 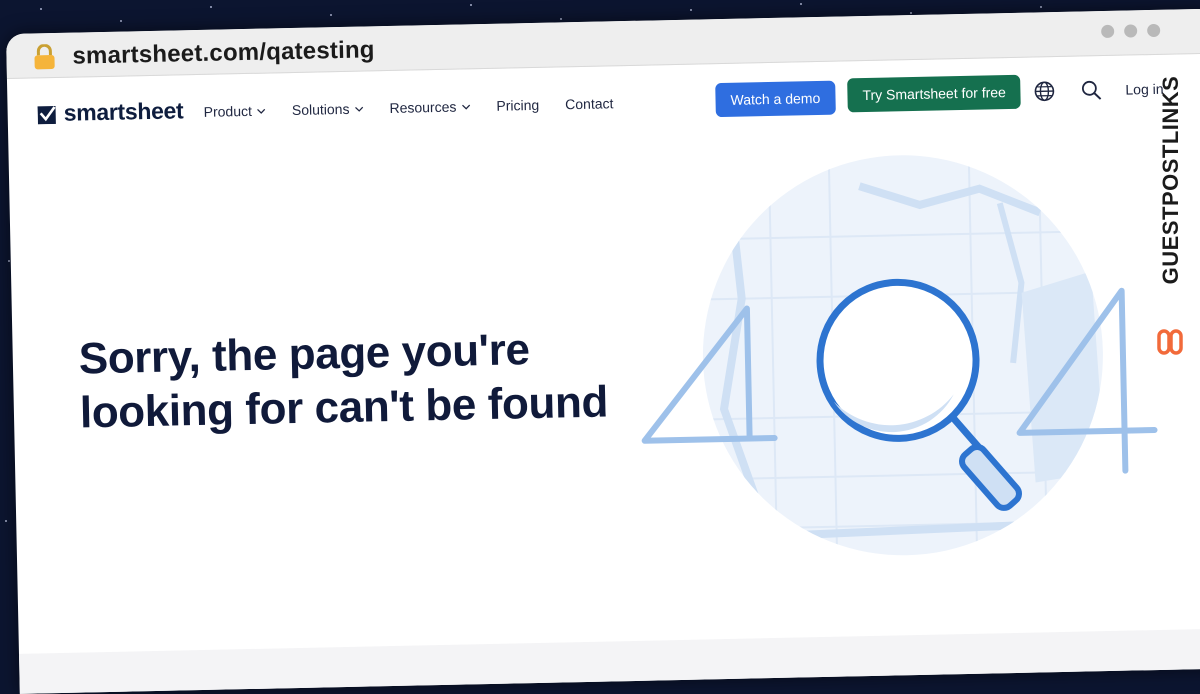 I want to click on logo-text: smartsheet, so click(x=123, y=112).